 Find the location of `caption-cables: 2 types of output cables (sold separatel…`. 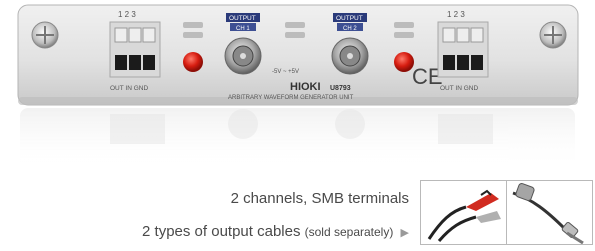

caption-cables: 2 types of output cables (sold separatel… is located at coordinates (275, 231).